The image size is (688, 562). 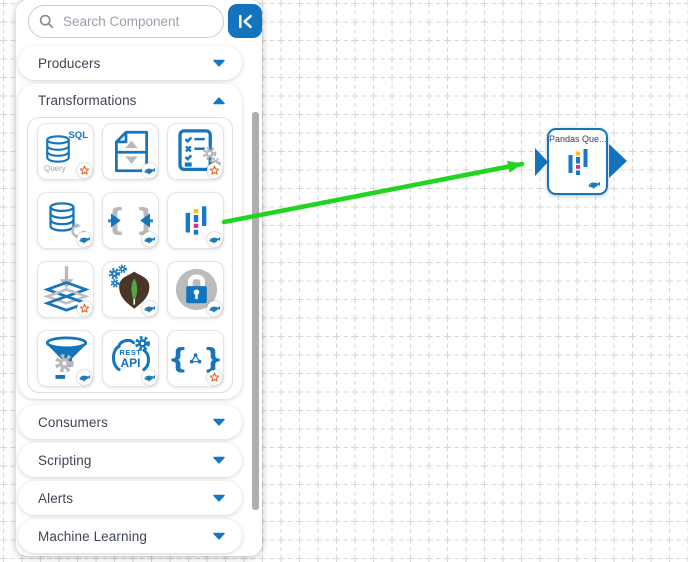 I want to click on tile-funnel-gear, so click(x=65, y=358).